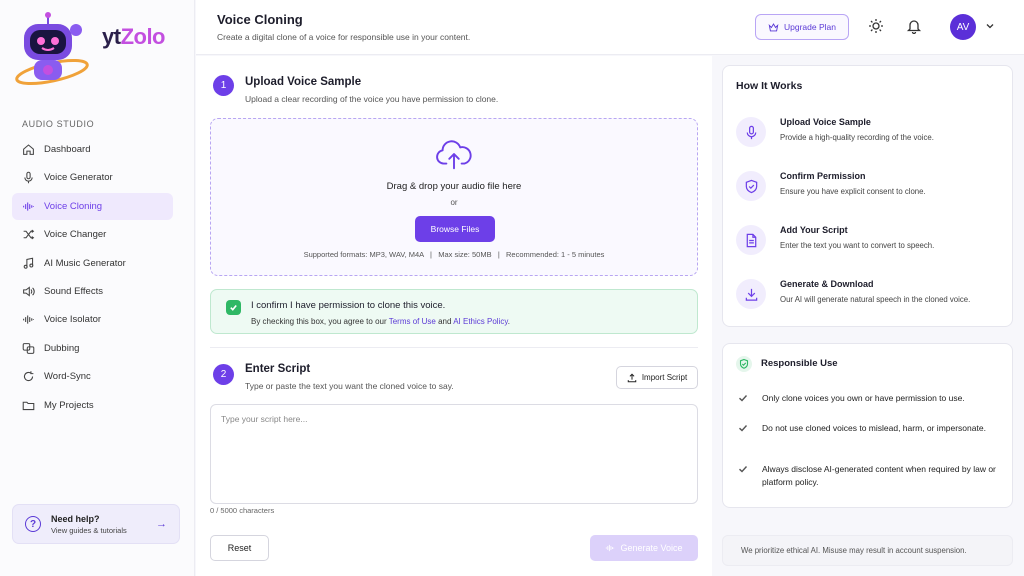 This screenshot has height=576, width=1024. Describe the element at coordinates (802, 27) in the screenshot. I see `upgrade-plan-button: Upgrade Plan` at that location.